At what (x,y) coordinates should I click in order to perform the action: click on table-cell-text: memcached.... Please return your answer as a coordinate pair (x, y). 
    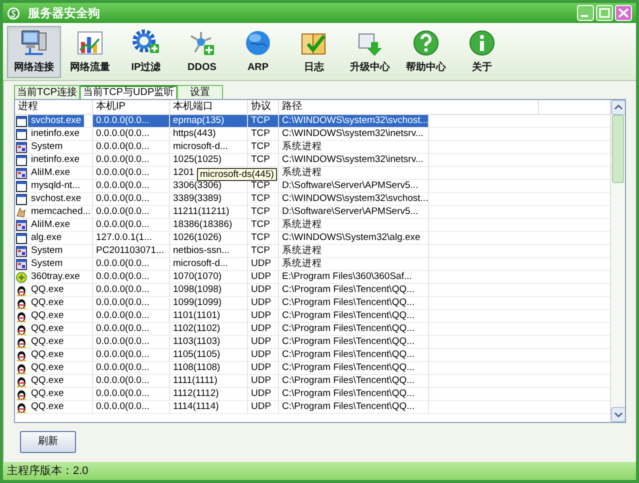
    Looking at the image, I should click on (61, 212).